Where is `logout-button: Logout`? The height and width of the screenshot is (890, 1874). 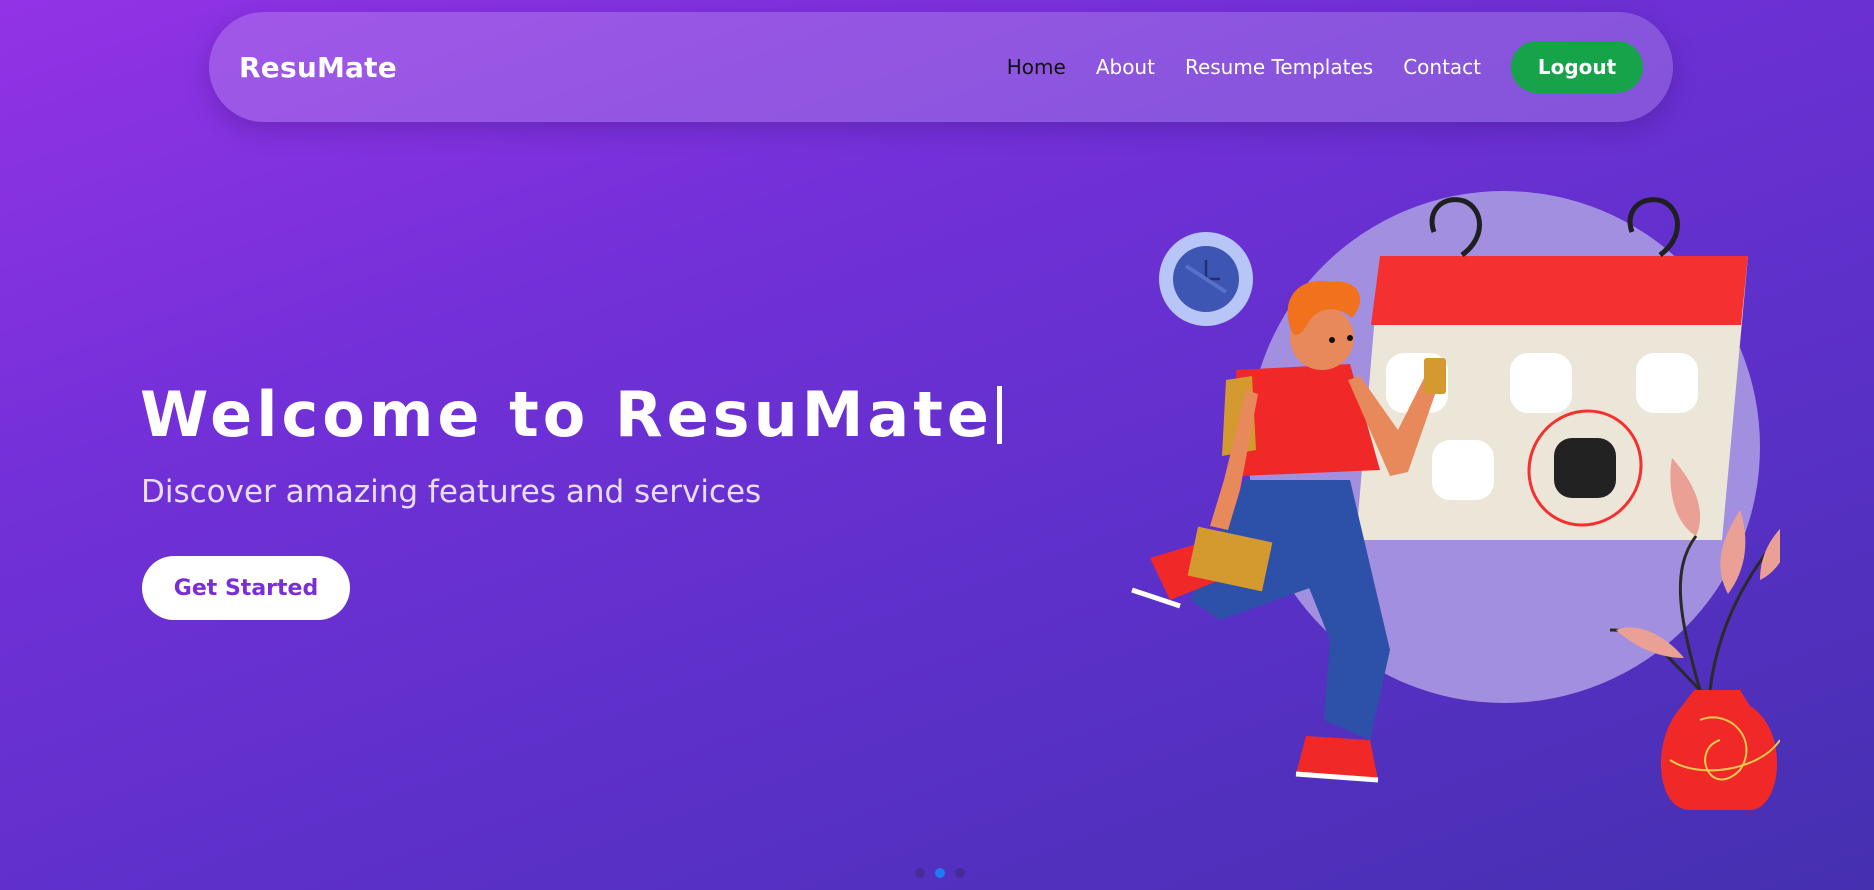 logout-button: Logout is located at coordinates (1577, 67).